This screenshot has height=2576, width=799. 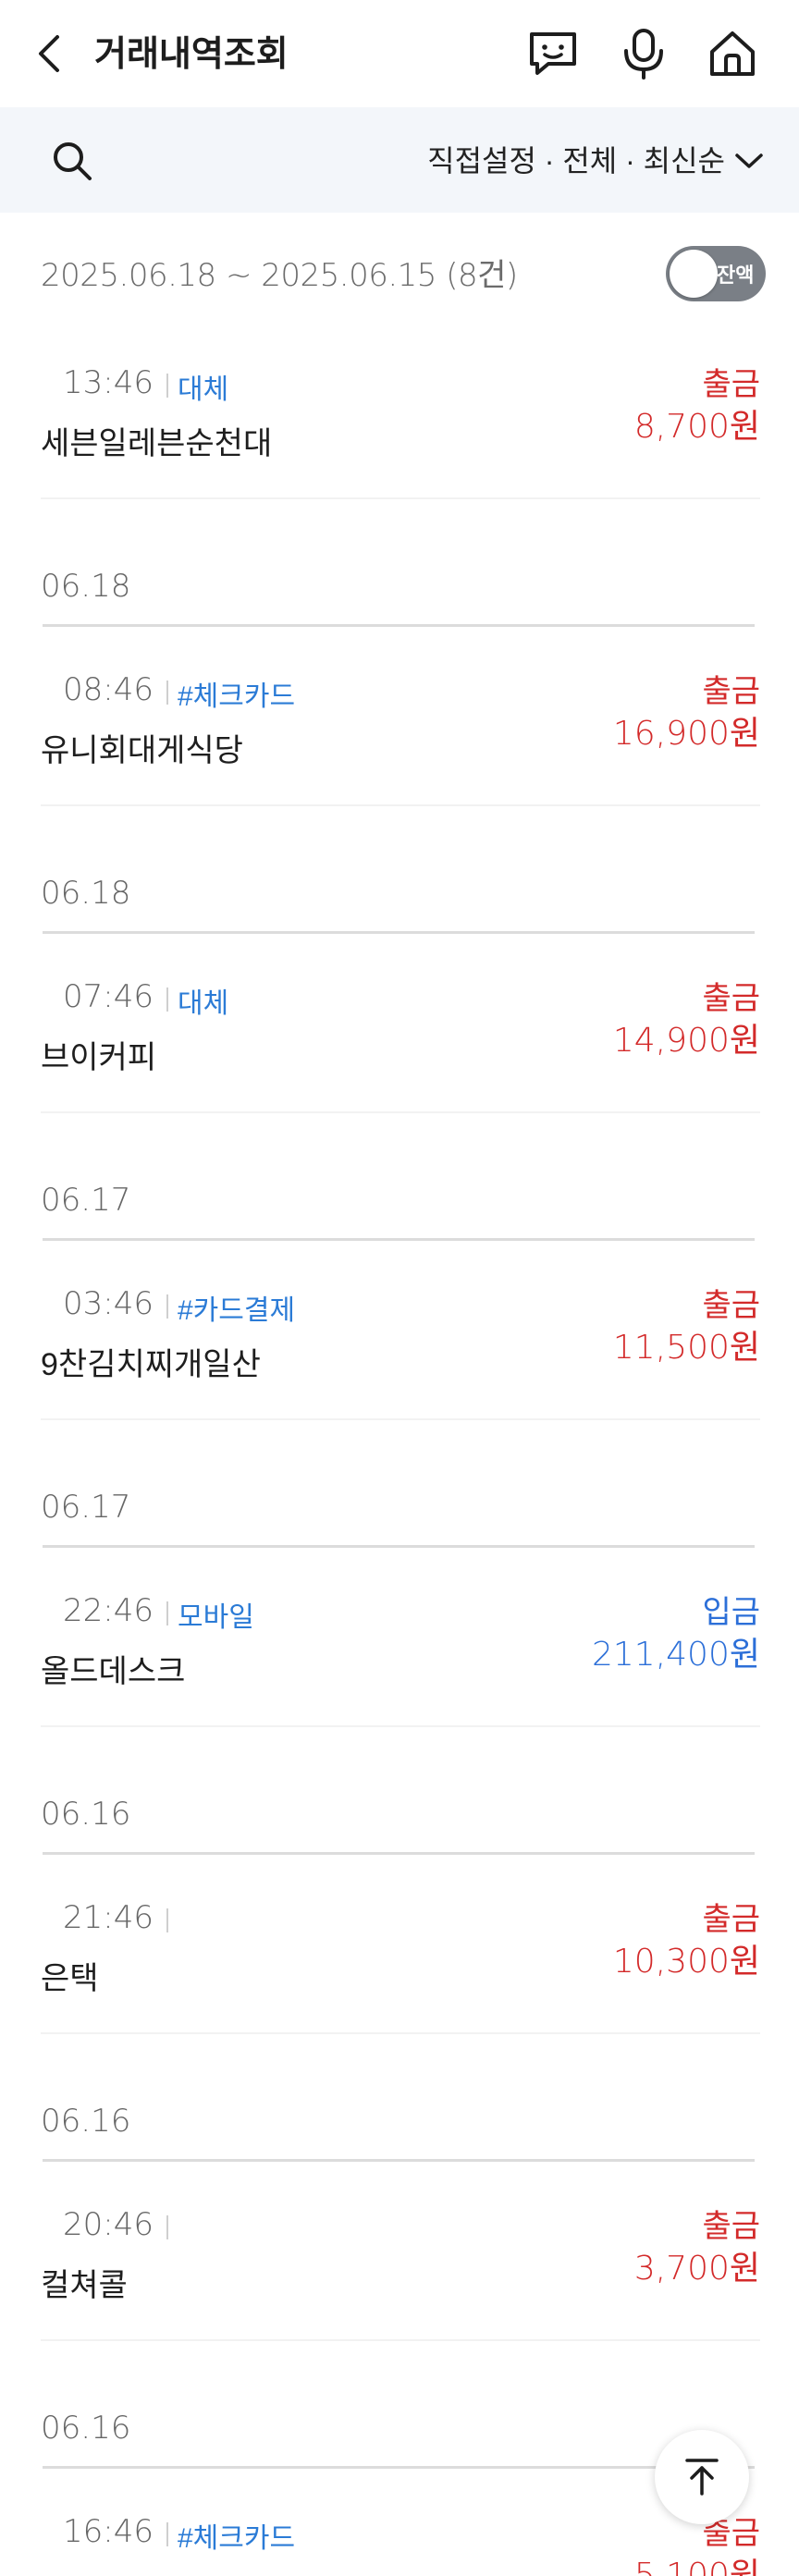 I want to click on transaction-amount: 8,700원, so click(x=696, y=427).